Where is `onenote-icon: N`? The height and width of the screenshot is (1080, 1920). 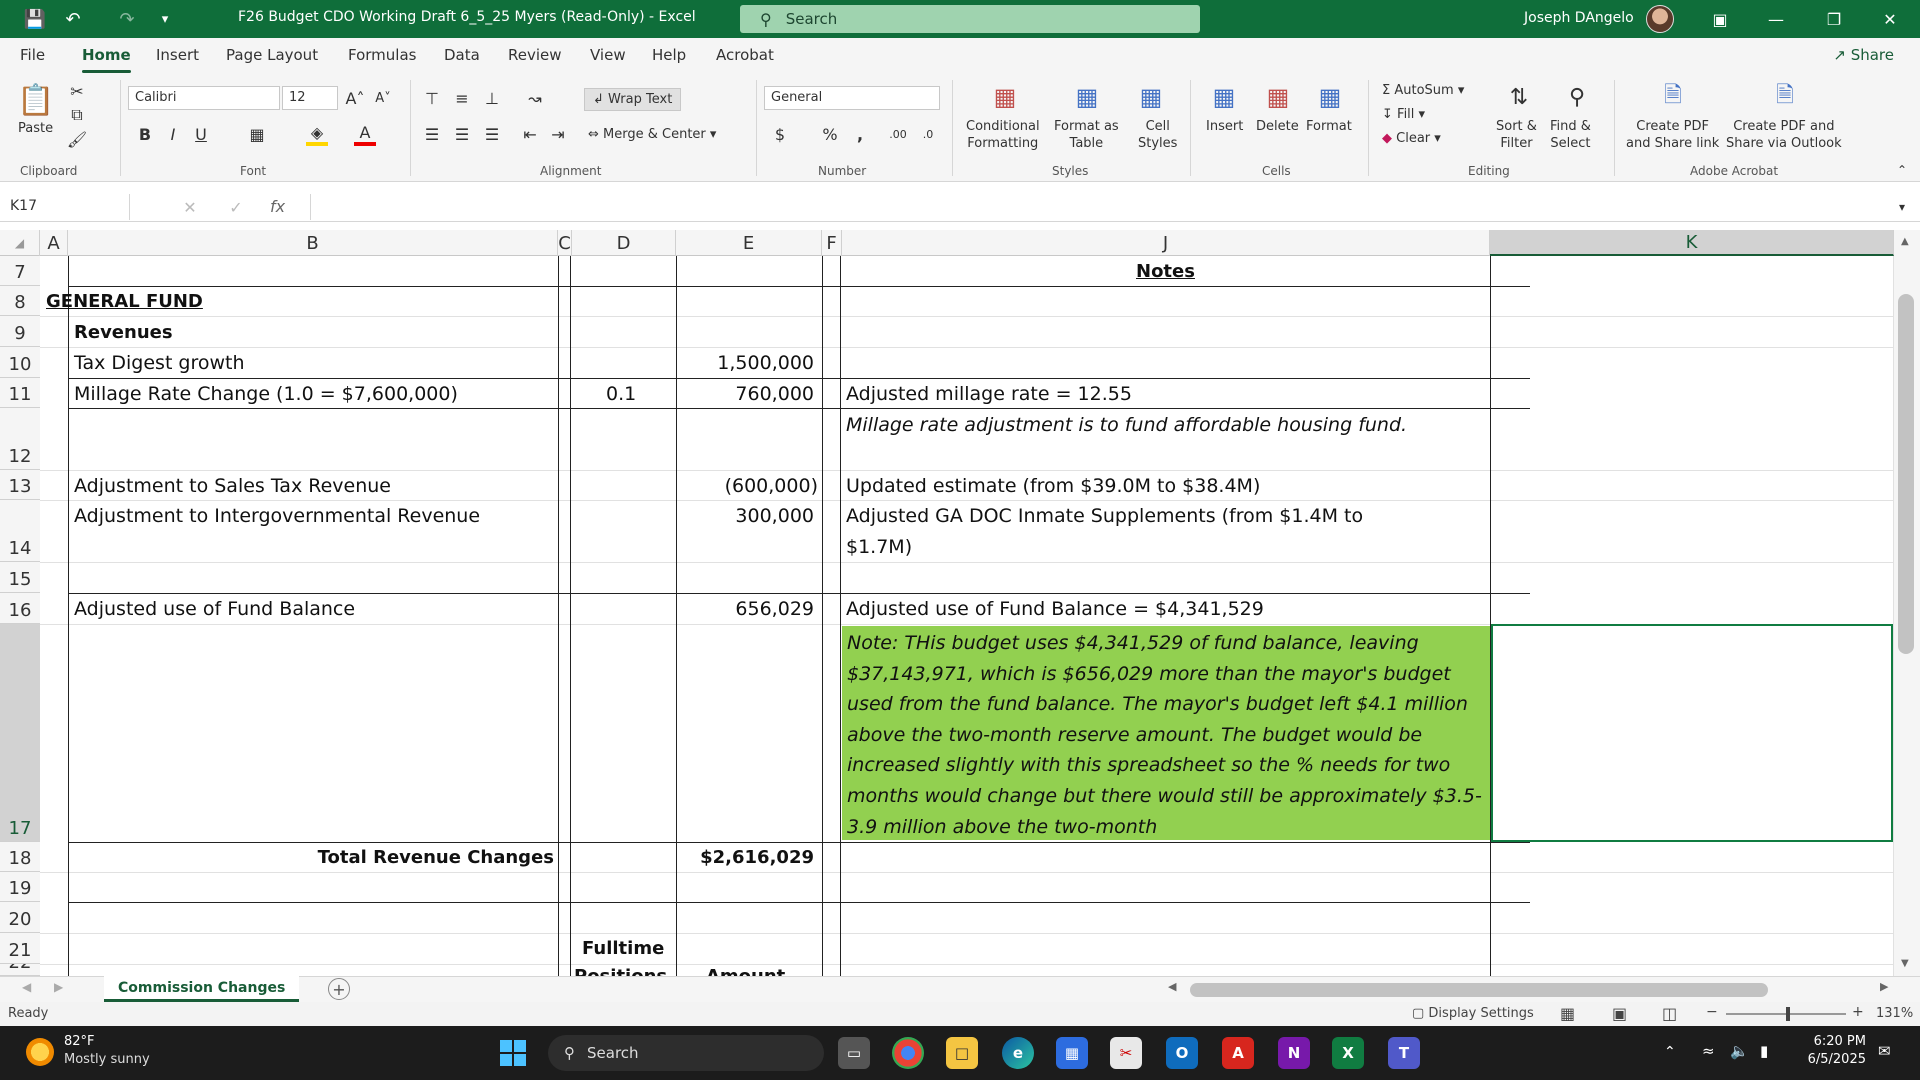
onenote-icon: N is located at coordinates (1294, 1053).